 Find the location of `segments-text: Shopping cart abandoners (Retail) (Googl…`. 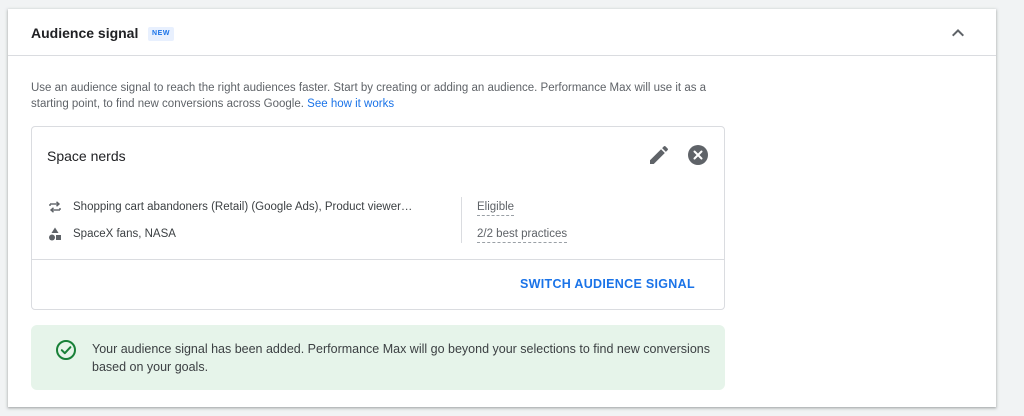

segments-text: Shopping cart abandoners (Retail) (Googl… is located at coordinates (243, 207).